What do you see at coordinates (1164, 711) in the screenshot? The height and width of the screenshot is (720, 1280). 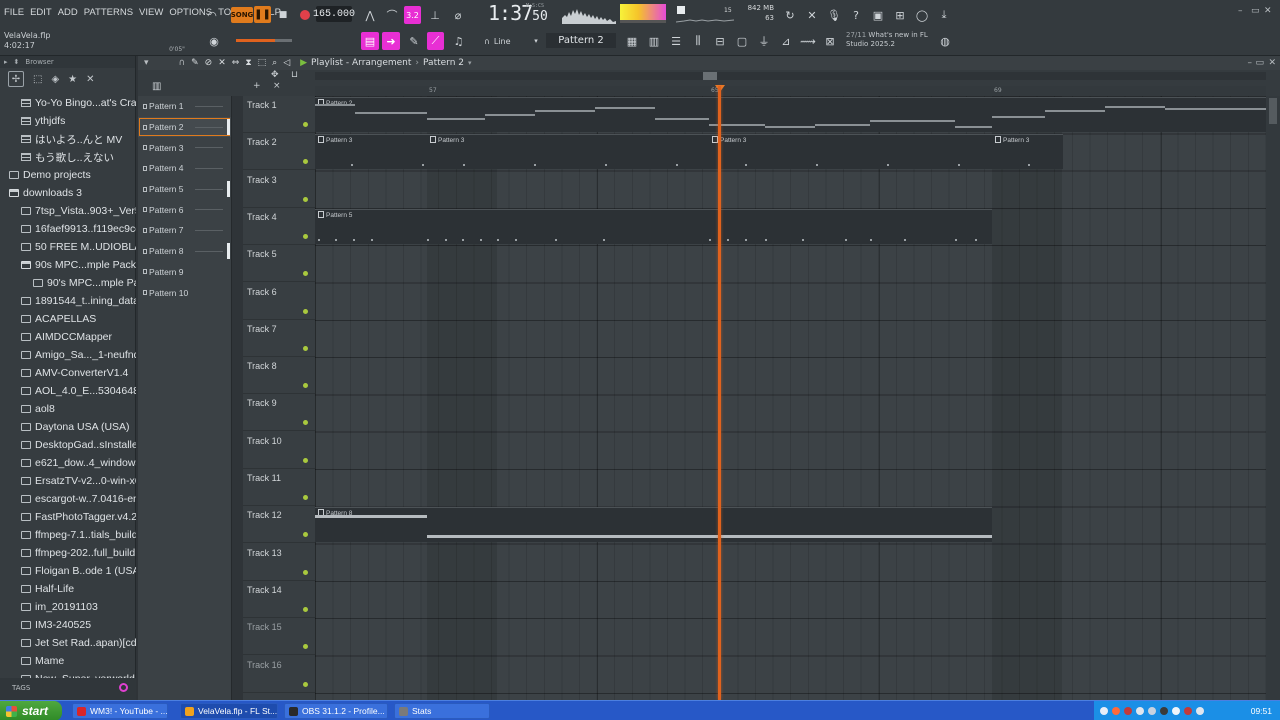 I see `tray-display-icon` at bounding box center [1164, 711].